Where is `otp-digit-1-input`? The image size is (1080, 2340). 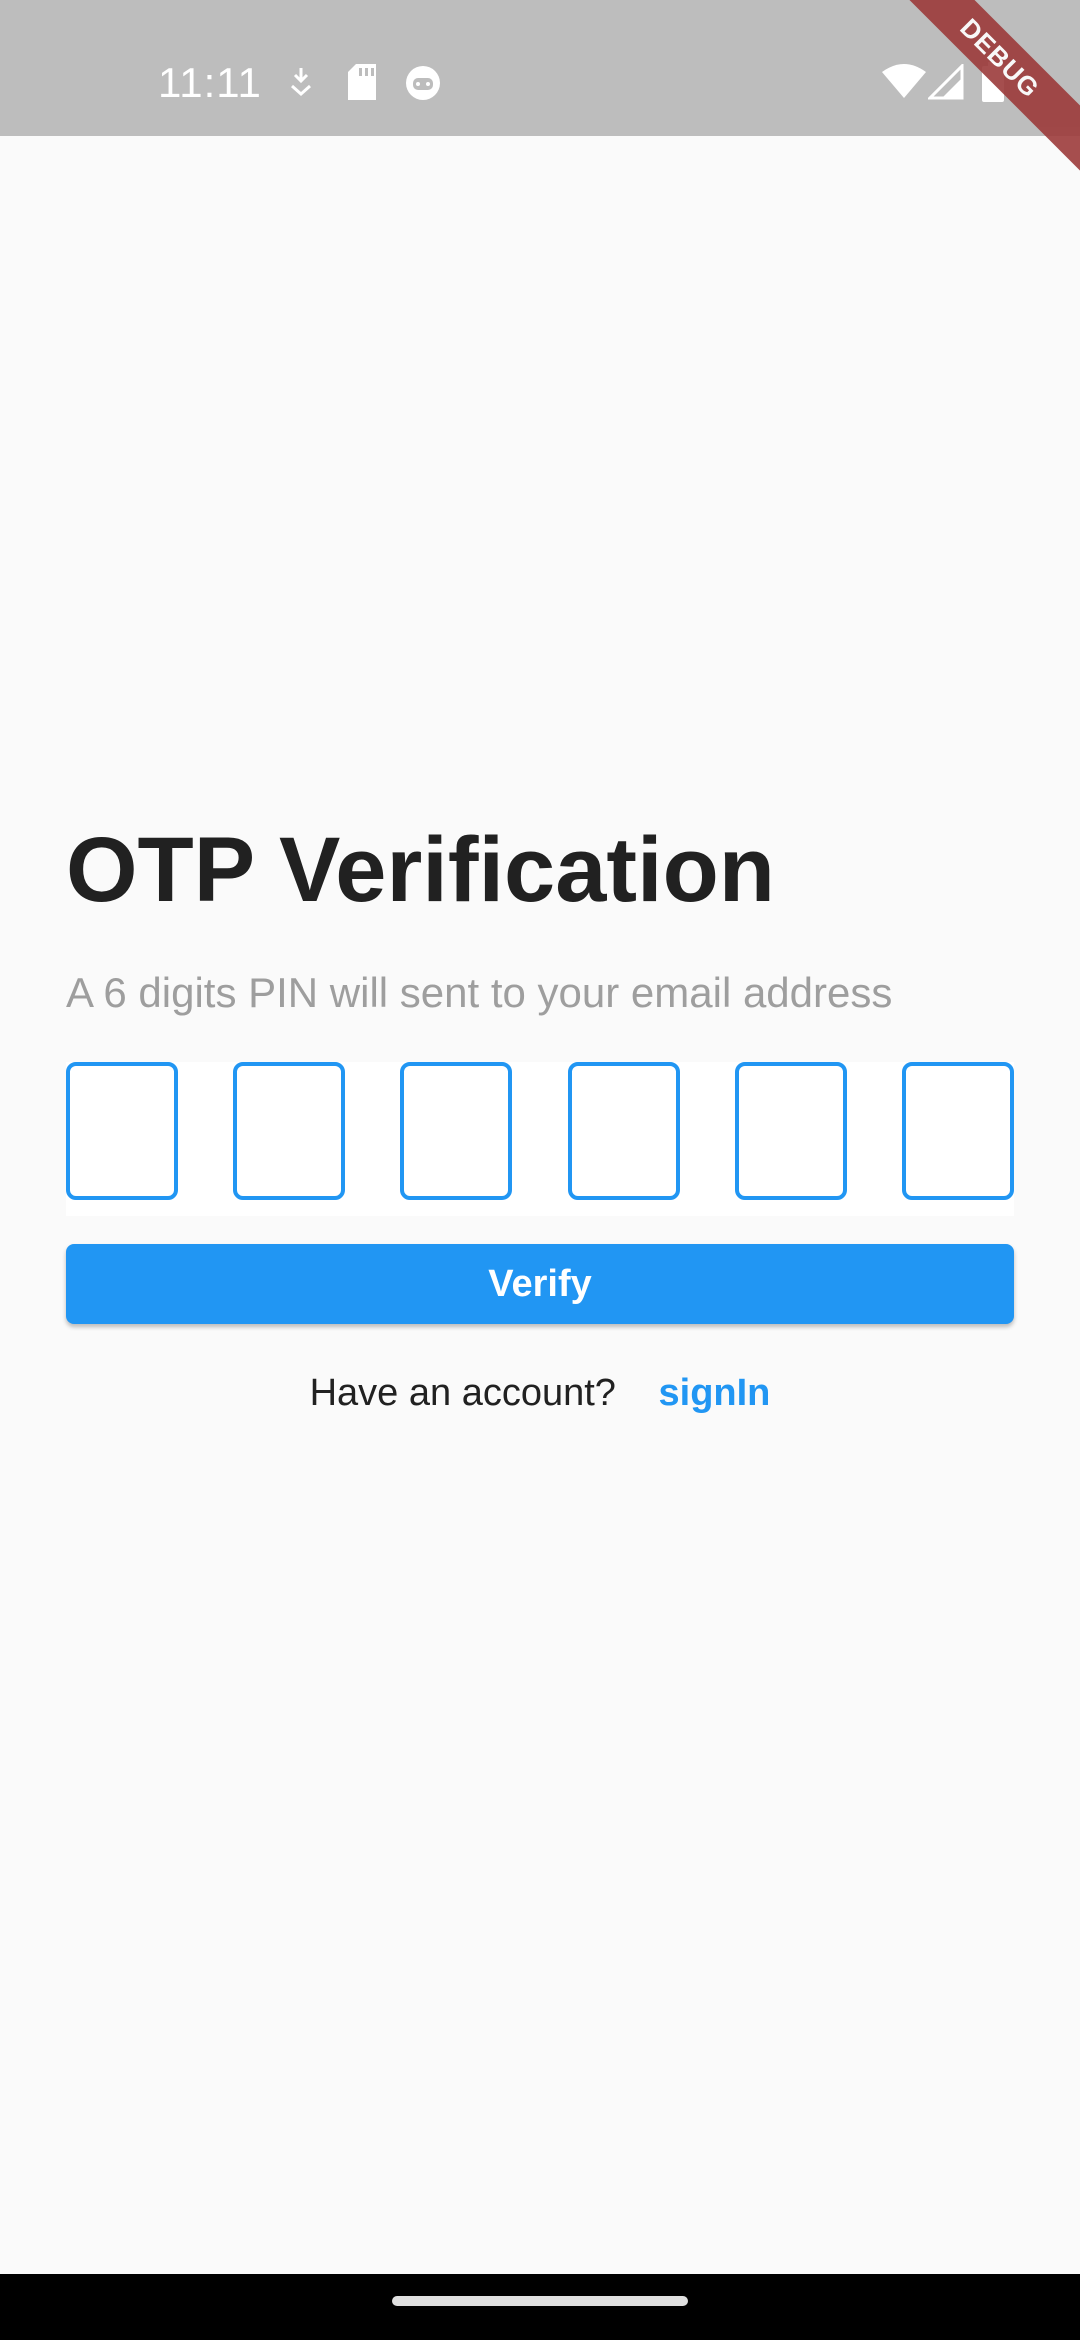
otp-digit-1-input is located at coordinates (122, 1131).